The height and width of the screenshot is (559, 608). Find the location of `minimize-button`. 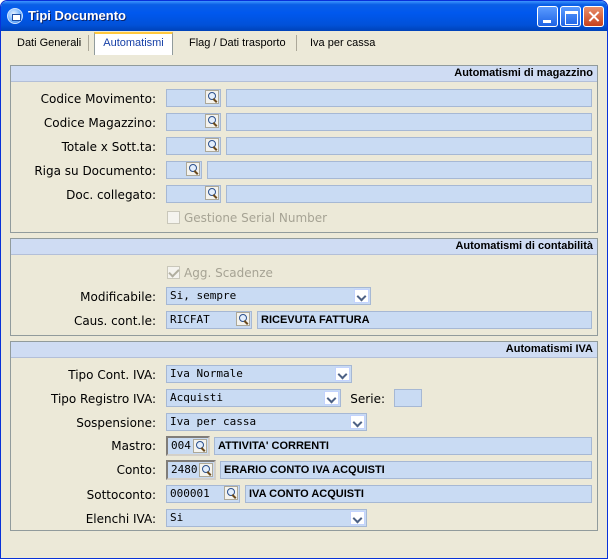

minimize-button is located at coordinates (547, 16).